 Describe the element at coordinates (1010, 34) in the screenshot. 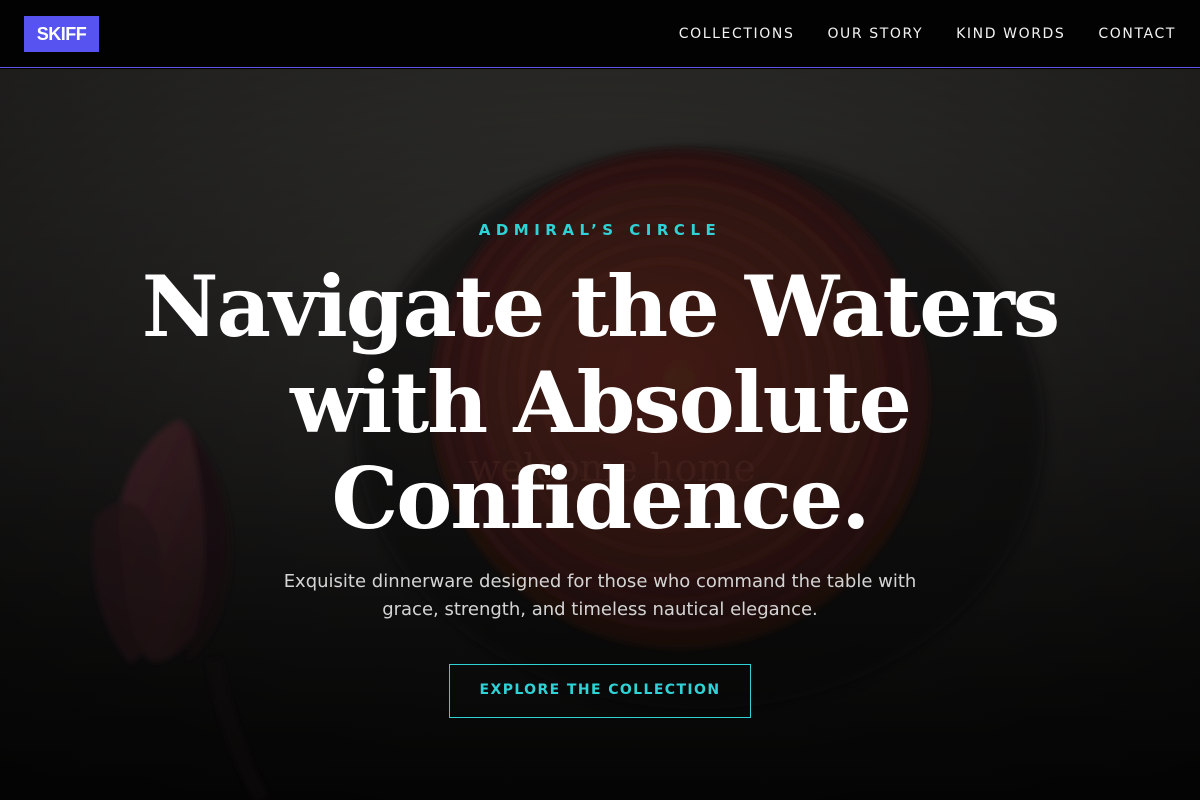

I see `nav-link-kind-words: KIND WORDS` at that location.